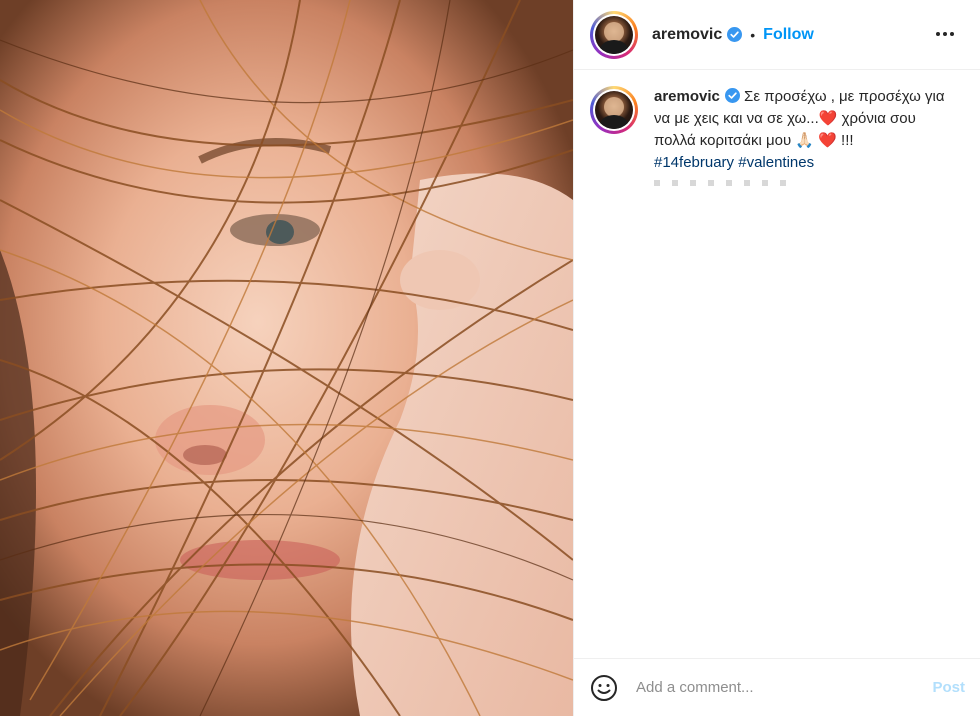 This screenshot has width=980, height=716. I want to click on post-comment-button: Post, so click(948, 687).